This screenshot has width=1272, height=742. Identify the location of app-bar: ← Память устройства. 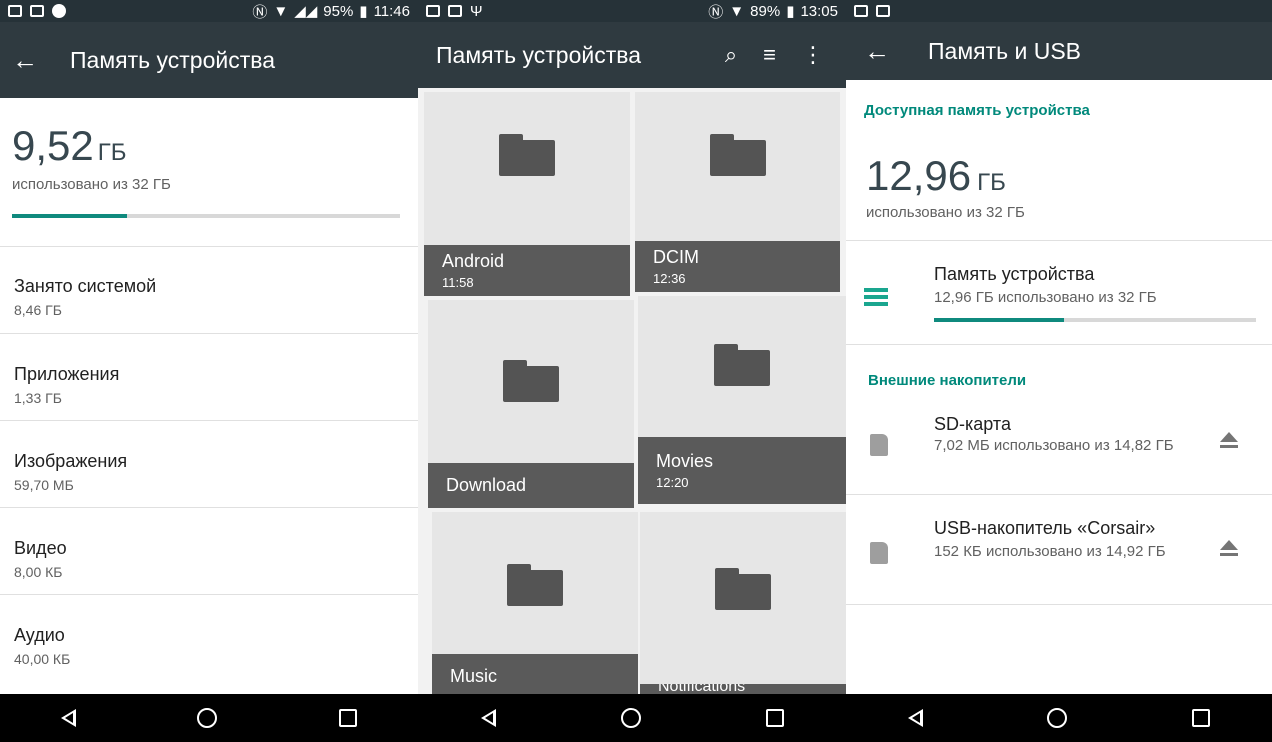
(209, 60).